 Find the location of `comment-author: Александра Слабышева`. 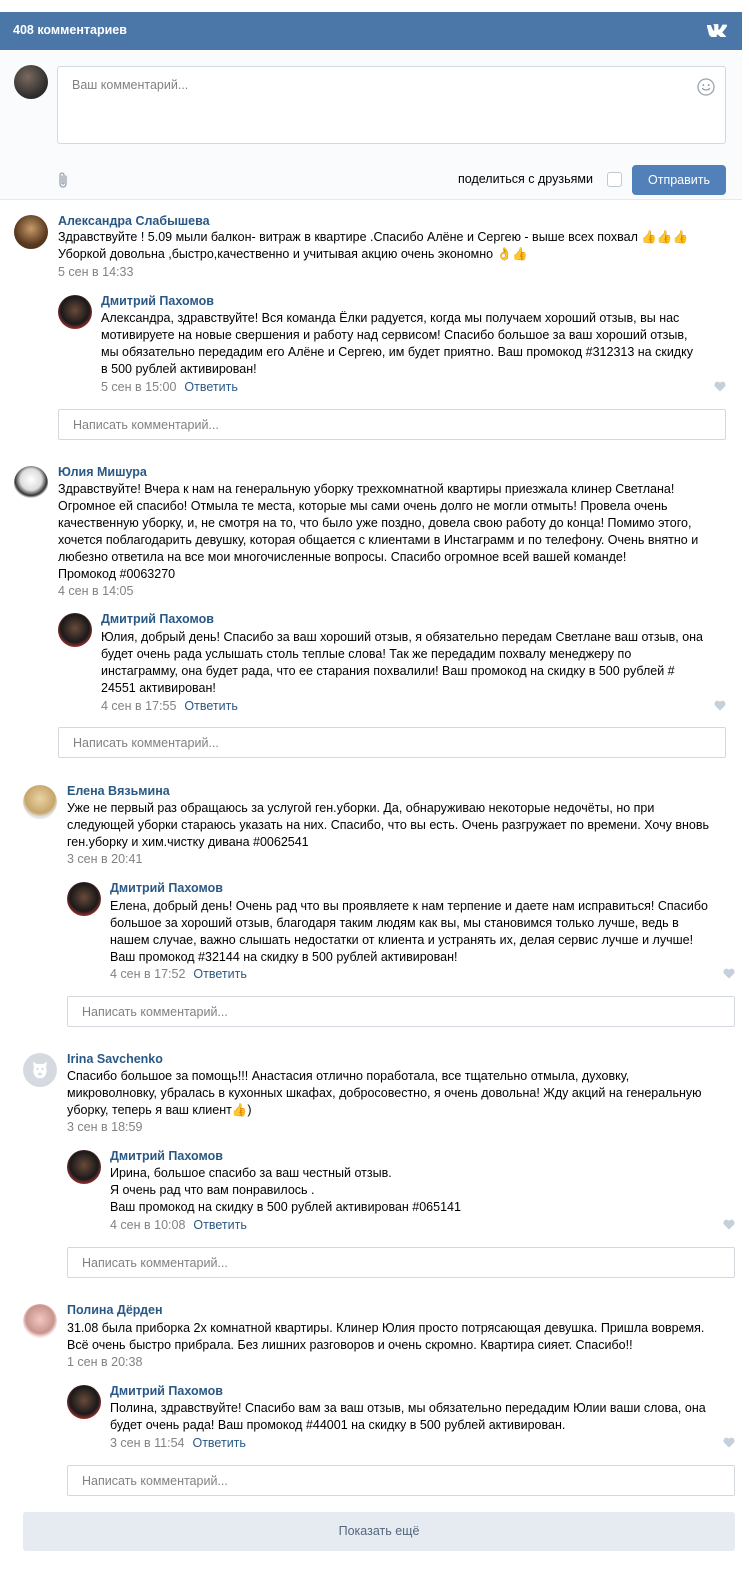

comment-author: Александра Слабышева is located at coordinates (134, 221).